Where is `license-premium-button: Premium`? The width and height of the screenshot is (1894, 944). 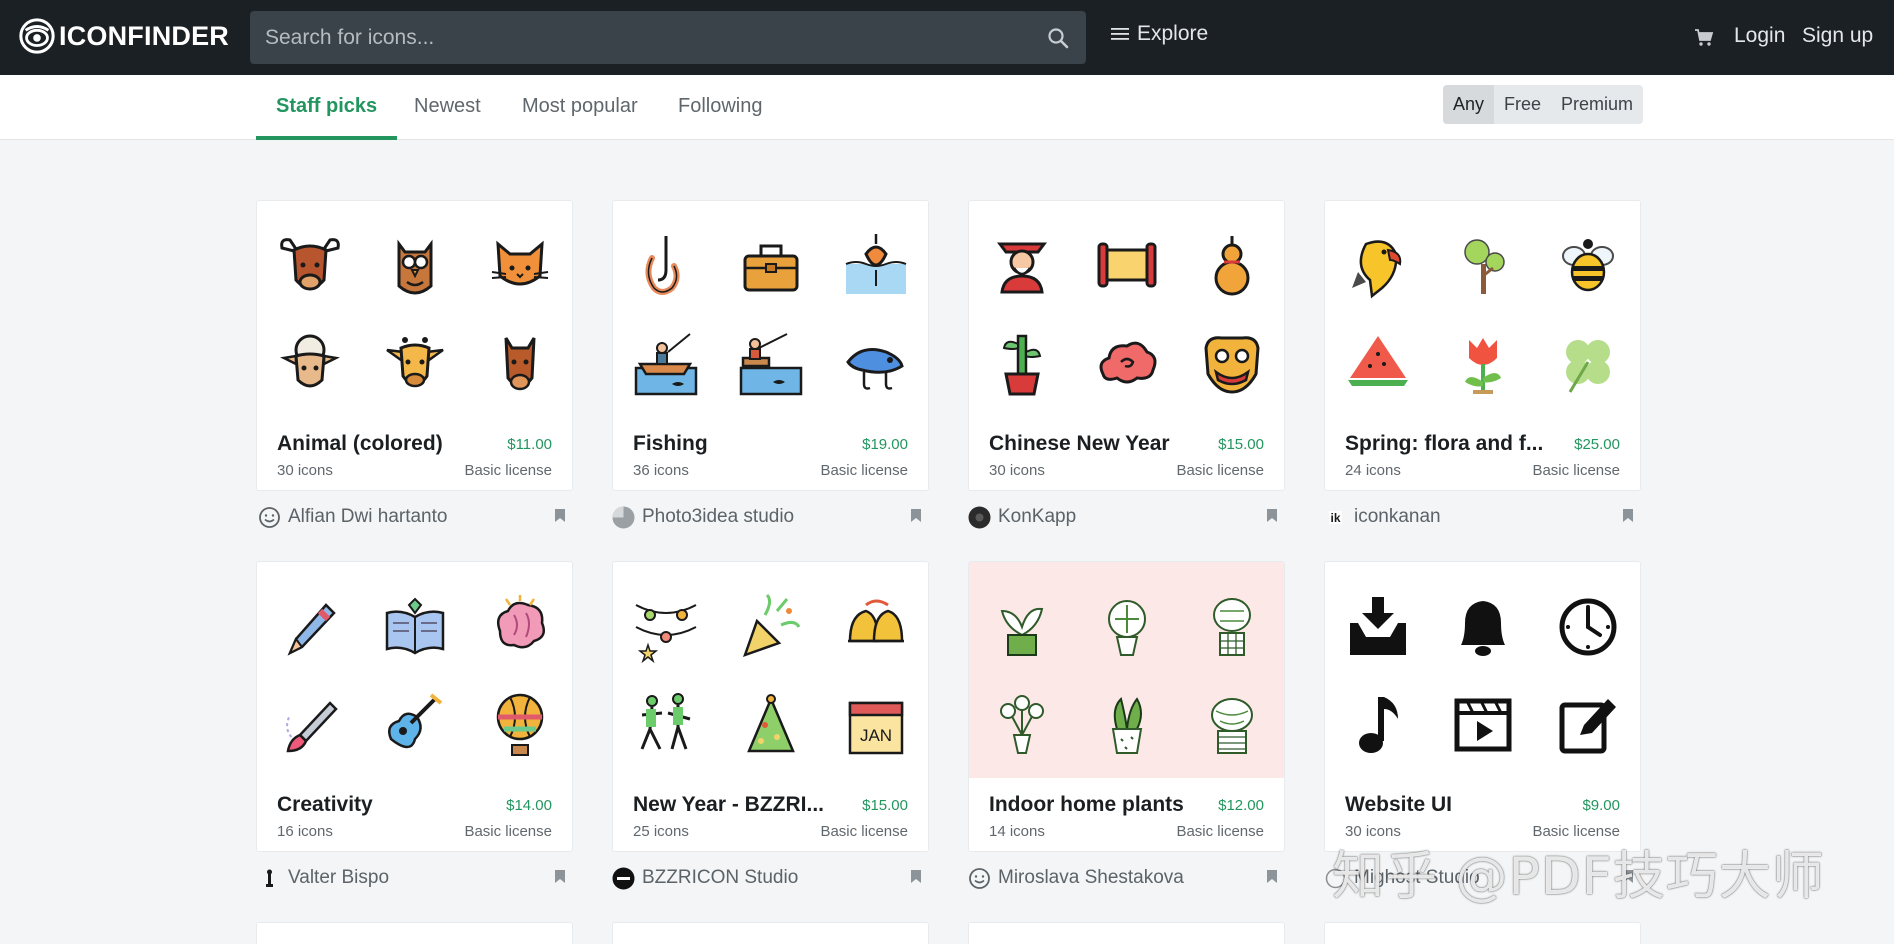 license-premium-button: Premium is located at coordinates (1597, 104).